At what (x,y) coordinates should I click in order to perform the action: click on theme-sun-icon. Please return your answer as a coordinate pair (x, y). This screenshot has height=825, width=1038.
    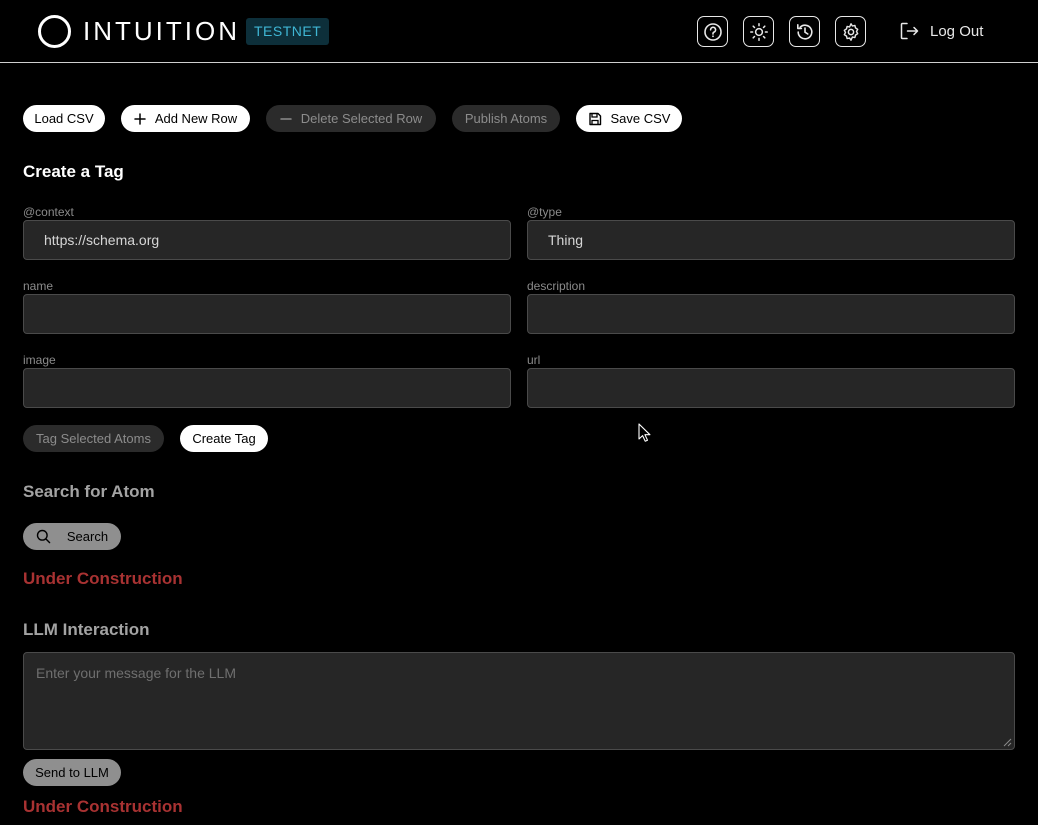
    Looking at the image, I should click on (758, 31).